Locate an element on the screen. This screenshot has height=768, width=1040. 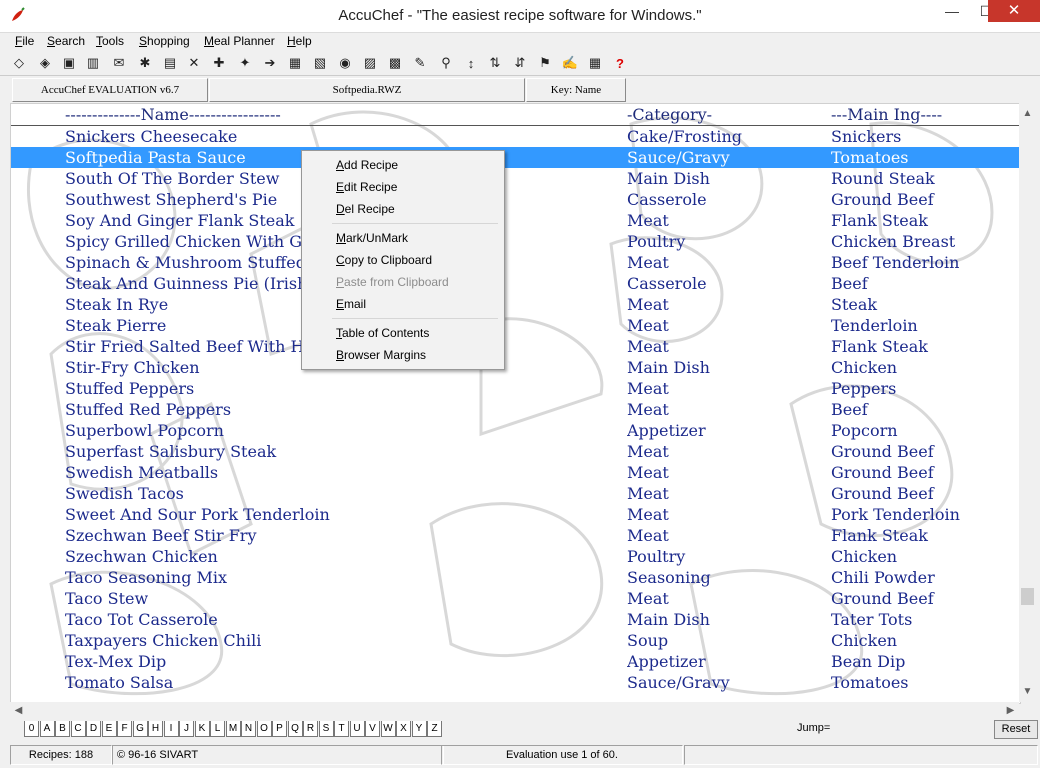
export-icon: ➔ is located at coordinates (270, 63).